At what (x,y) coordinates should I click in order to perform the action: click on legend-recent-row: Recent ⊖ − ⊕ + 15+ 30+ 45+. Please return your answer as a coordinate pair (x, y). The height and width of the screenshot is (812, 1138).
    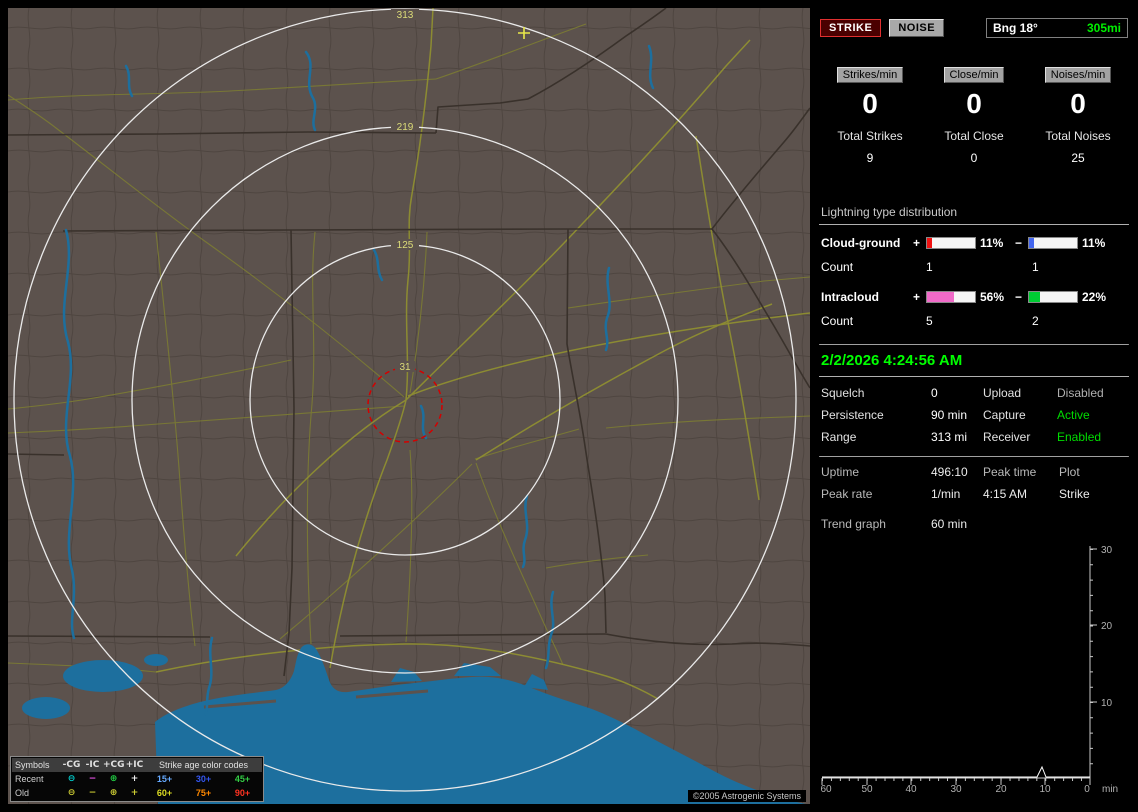
    Looking at the image, I should click on (137, 779).